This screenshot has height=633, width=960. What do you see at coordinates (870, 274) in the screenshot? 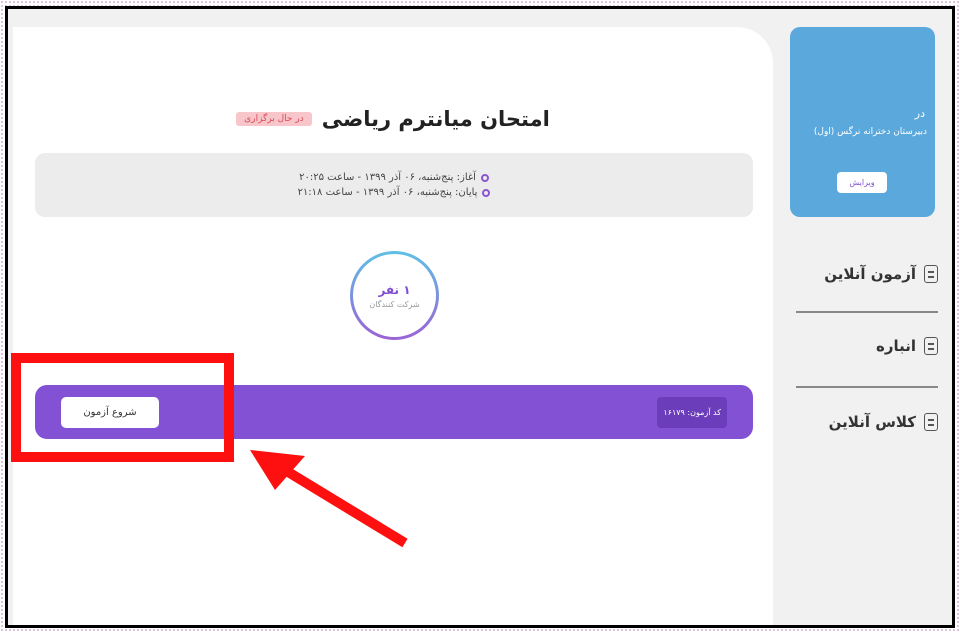
I see `sidebar-item-label: آزمون آنلاین` at bounding box center [870, 274].